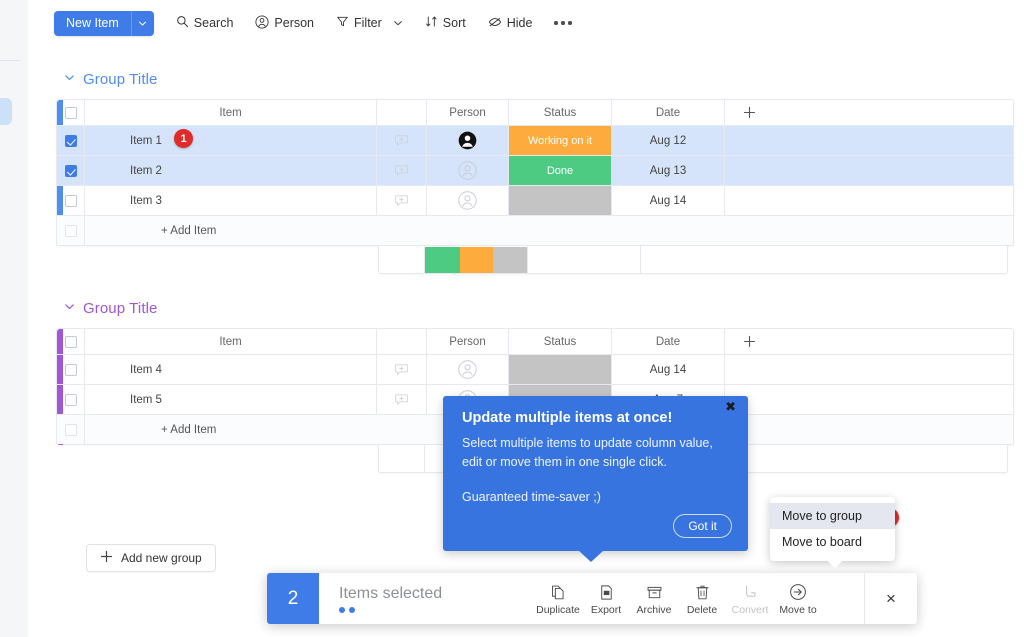  I want to click on group-2-title: Group Title, so click(120, 308).